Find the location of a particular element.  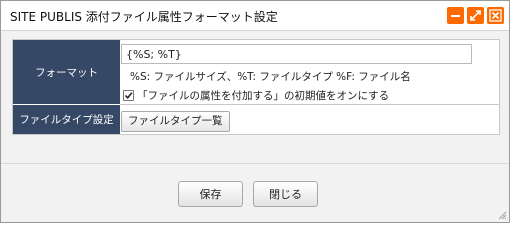

attr-default-checkbox is located at coordinates (128, 95).